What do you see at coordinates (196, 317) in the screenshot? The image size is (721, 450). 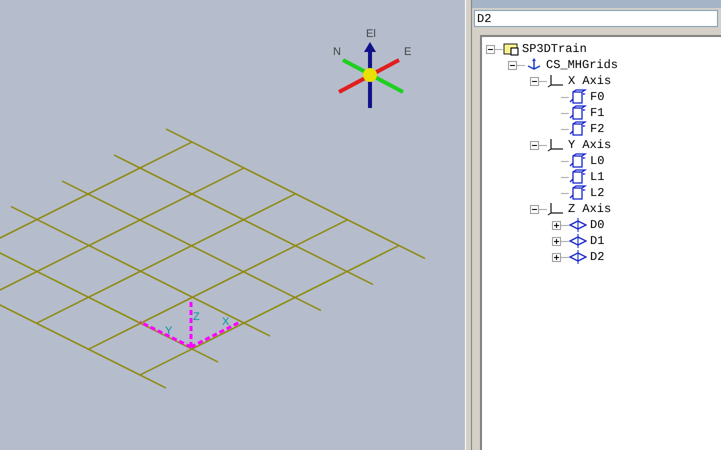 I see `axis-label: Z` at bounding box center [196, 317].